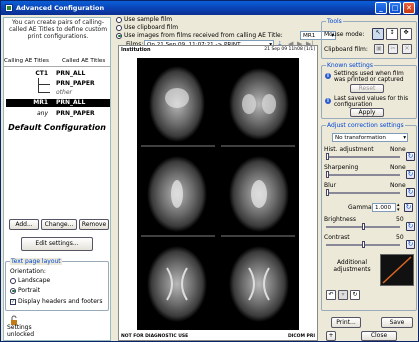 This screenshot has width=419, height=342. What do you see at coordinates (334, 21) in the screenshot?
I see `tools-title: Tools` at bounding box center [334, 21].